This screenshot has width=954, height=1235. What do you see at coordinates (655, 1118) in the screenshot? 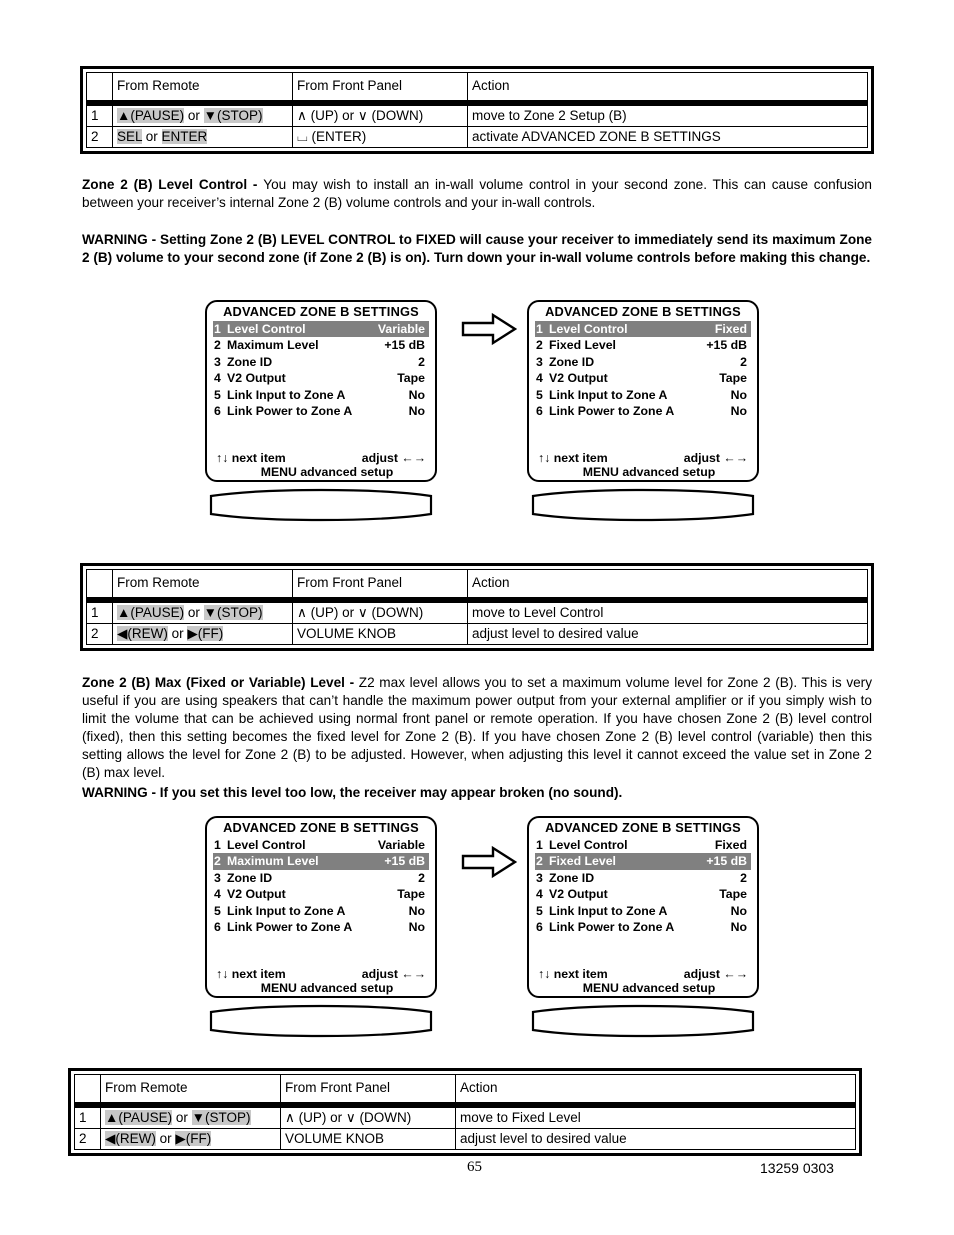
I see `cell-action: move to Fixed Level` at bounding box center [655, 1118].